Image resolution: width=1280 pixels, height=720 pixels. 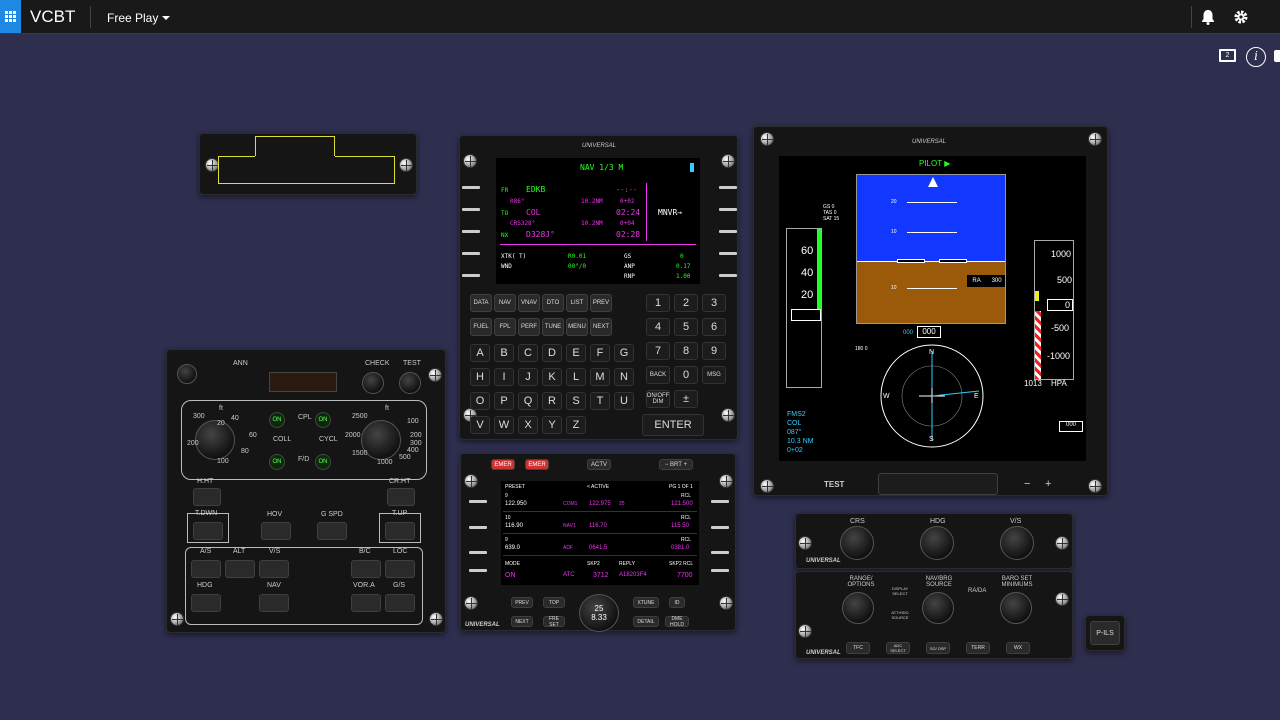 I want to click on fms-key-vnav: VNAV, so click(x=529, y=303).